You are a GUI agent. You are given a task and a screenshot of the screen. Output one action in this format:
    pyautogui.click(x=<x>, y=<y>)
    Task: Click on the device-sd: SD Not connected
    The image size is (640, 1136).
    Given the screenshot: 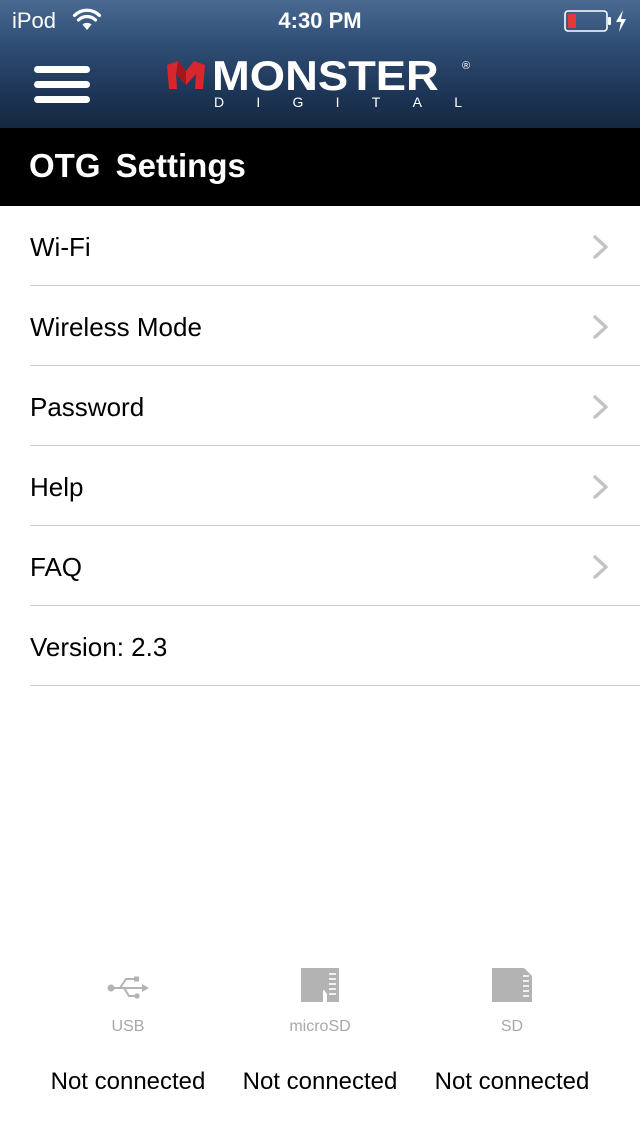 What is the action you would take?
    pyautogui.click(x=512, y=1030)
    